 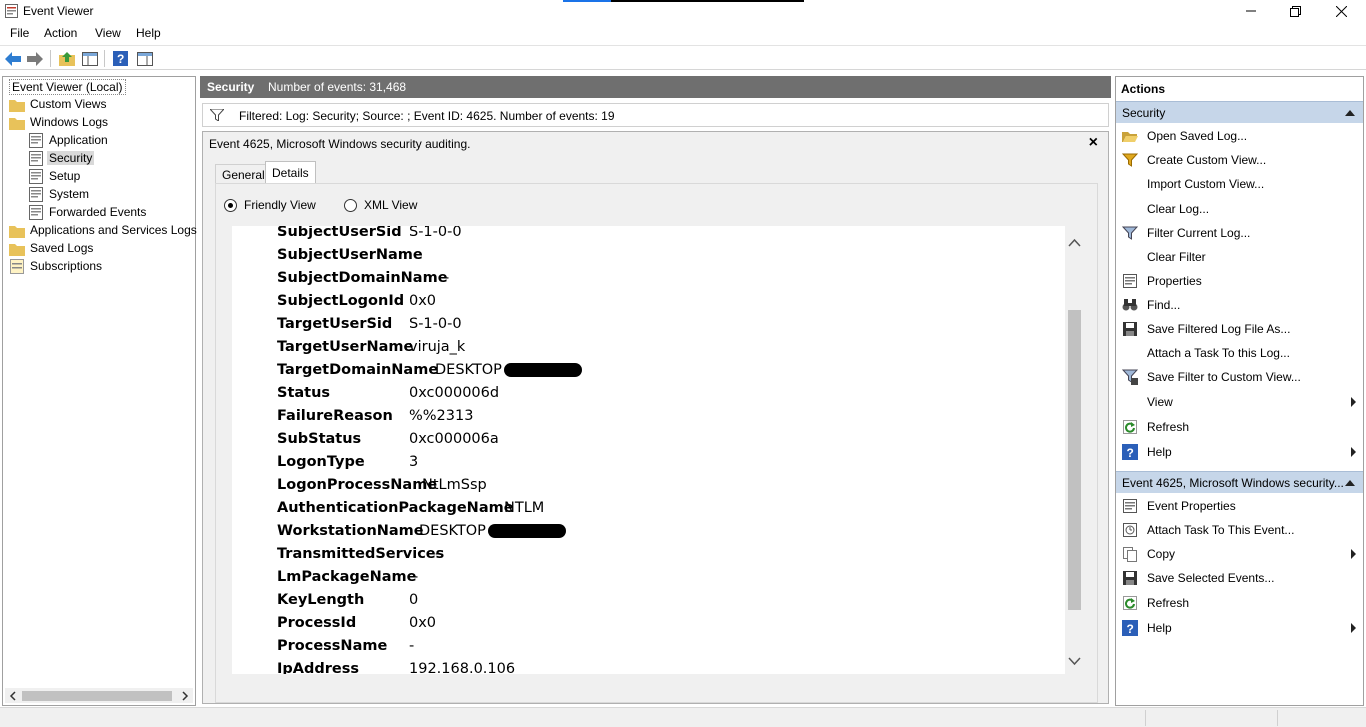 What do you see at coordinates (1174, 281) in the screenshot?
I see `action-label: Properties` at bounding box center [1174, 281].